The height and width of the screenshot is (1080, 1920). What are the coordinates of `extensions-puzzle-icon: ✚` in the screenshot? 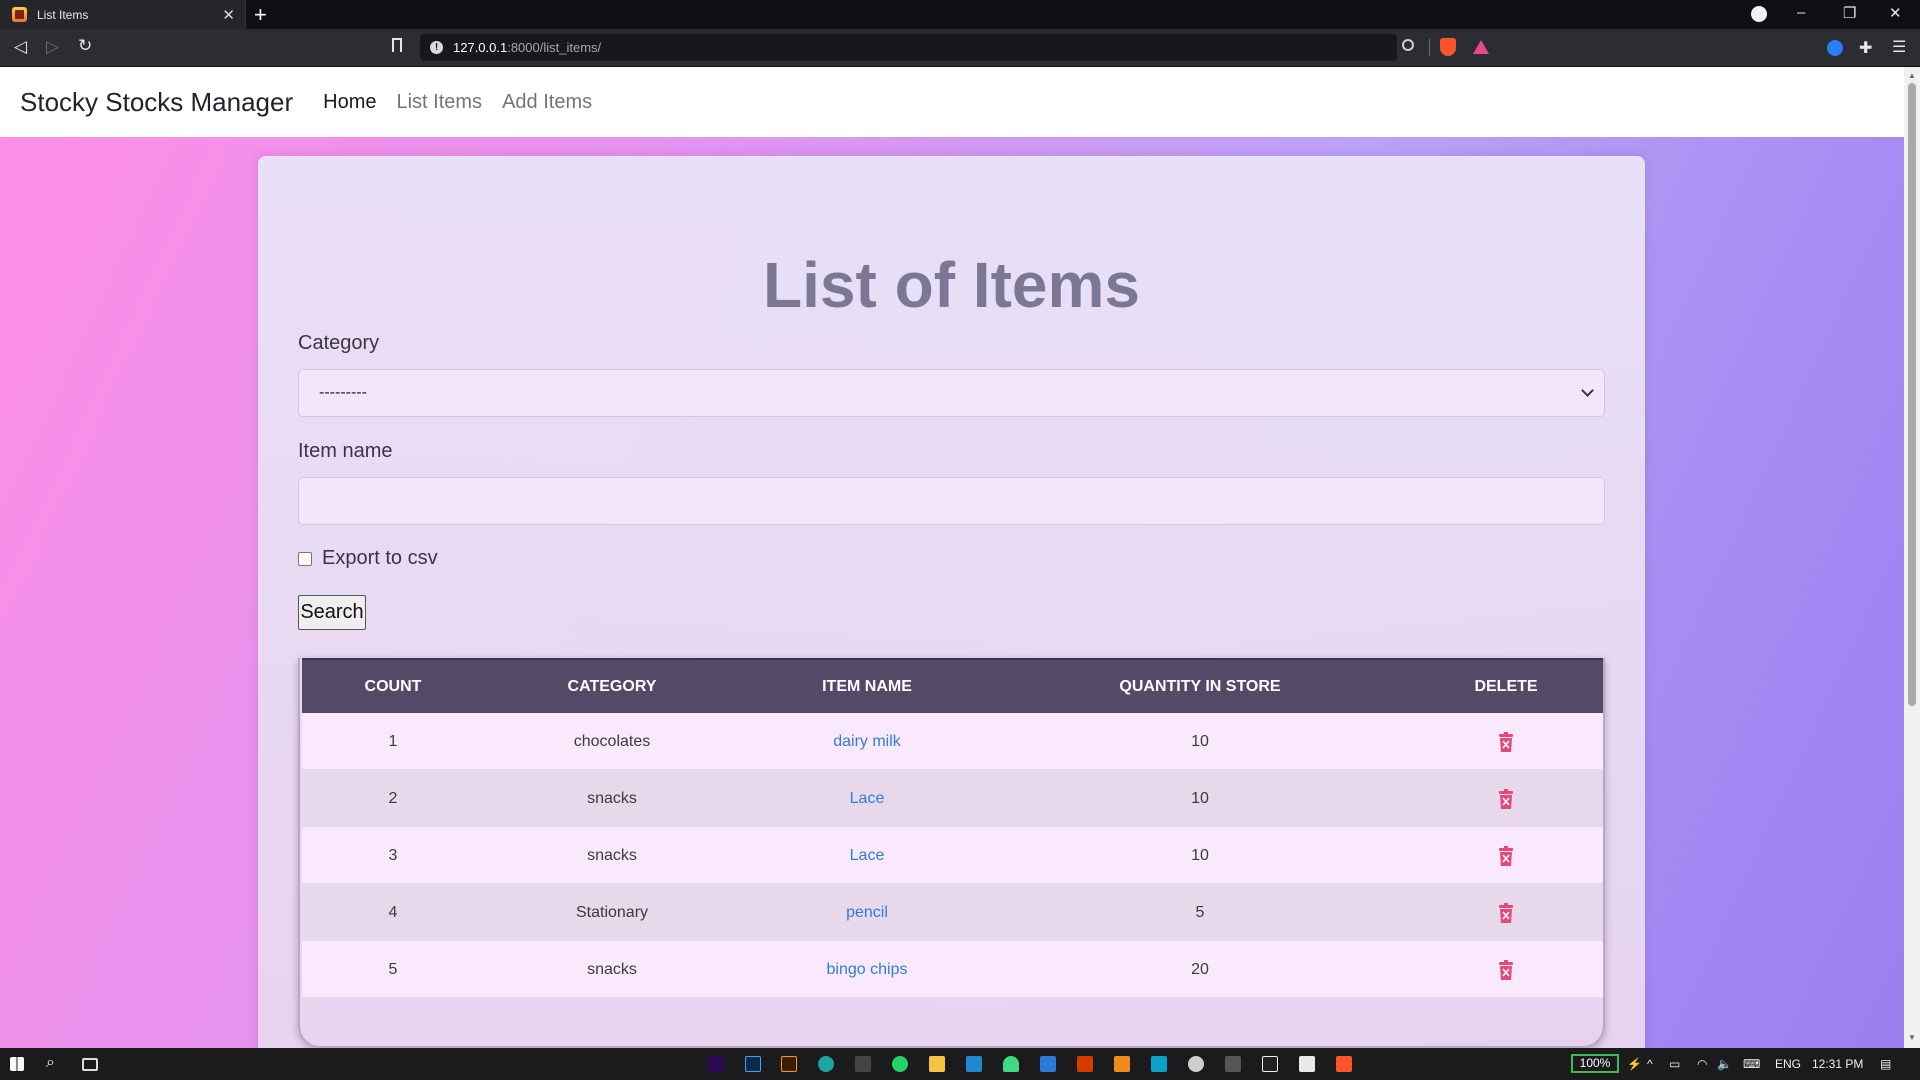 It's located at (1865, 48).